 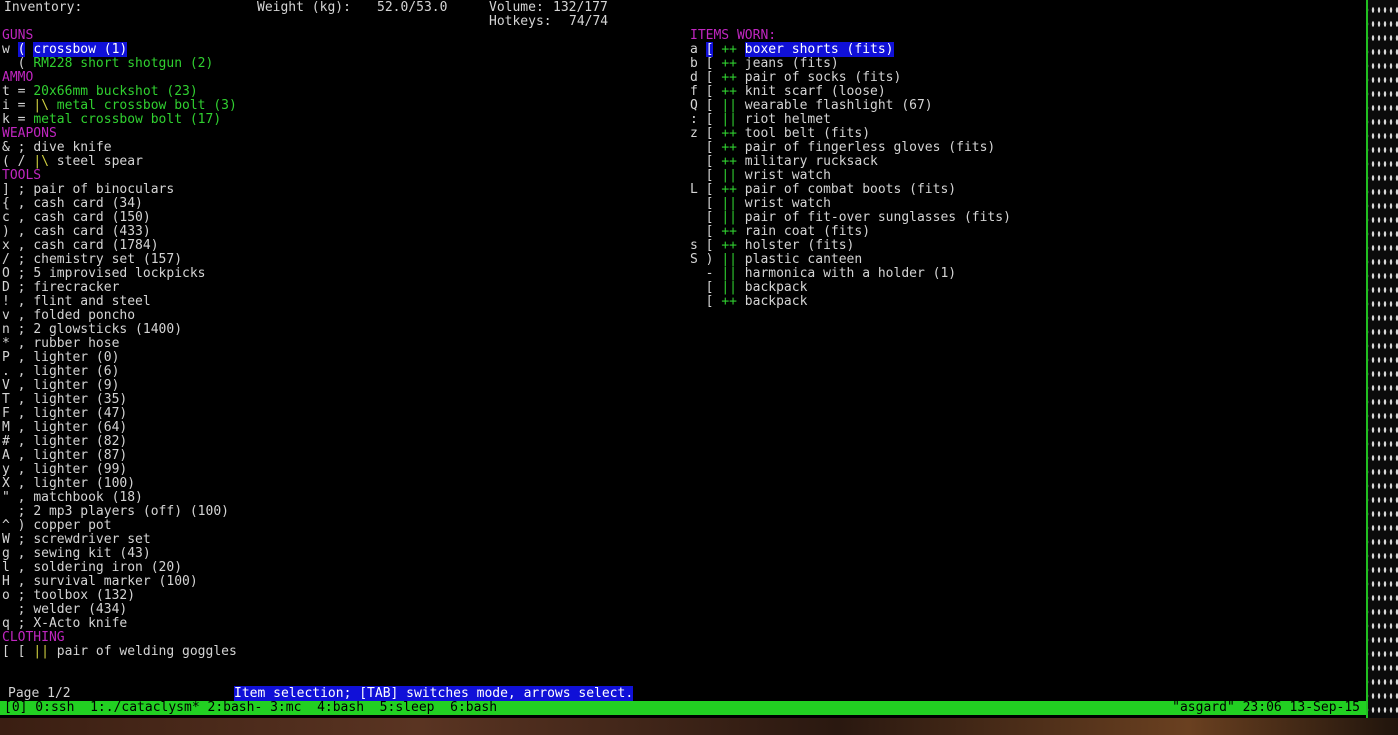 What do you see at coordinates (787, 175) in the screenshot?
I see `item-name: wrist watch` at bounding box center [787, 175].